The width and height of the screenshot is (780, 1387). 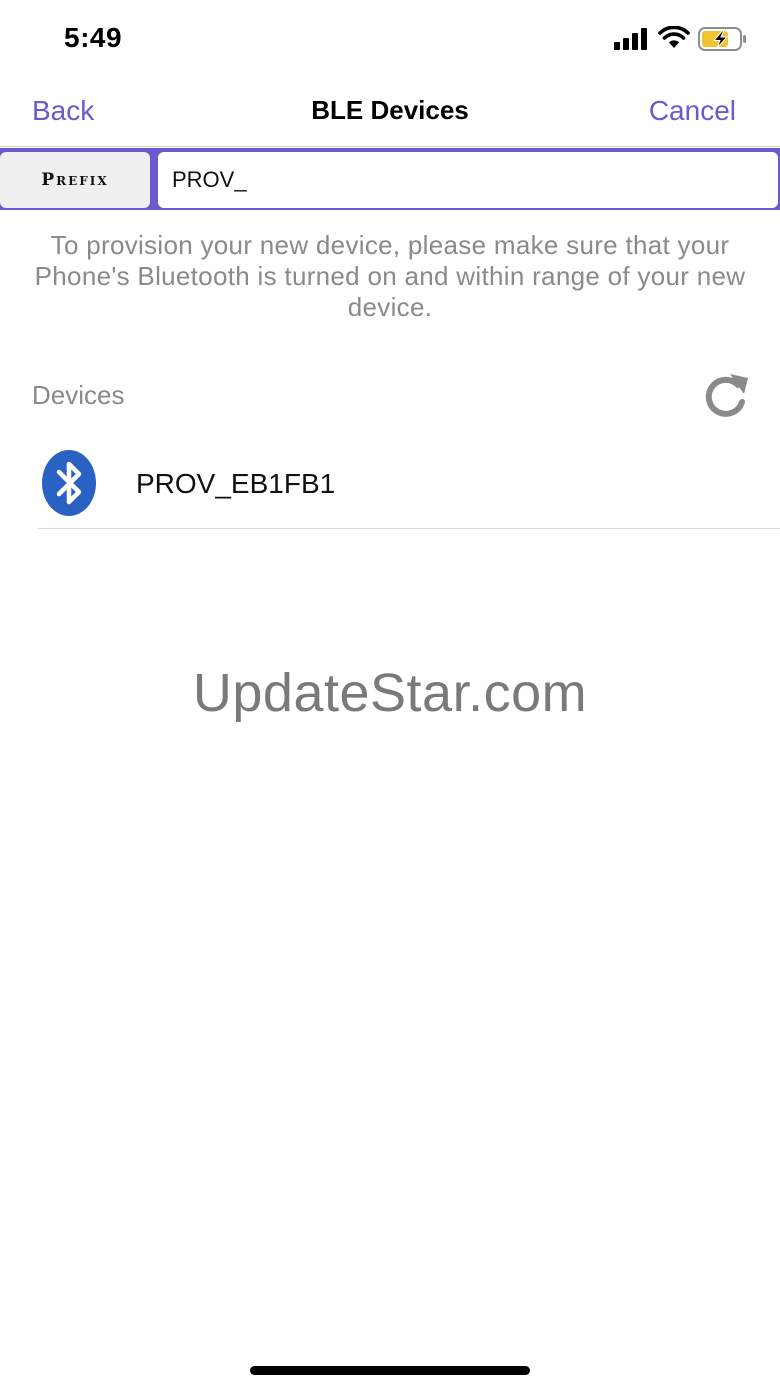 What do you see at coordinates (236, 483) in the screenshot?
I see `device-name: PROV_EB1FB1` at bounding box center [236, 483].